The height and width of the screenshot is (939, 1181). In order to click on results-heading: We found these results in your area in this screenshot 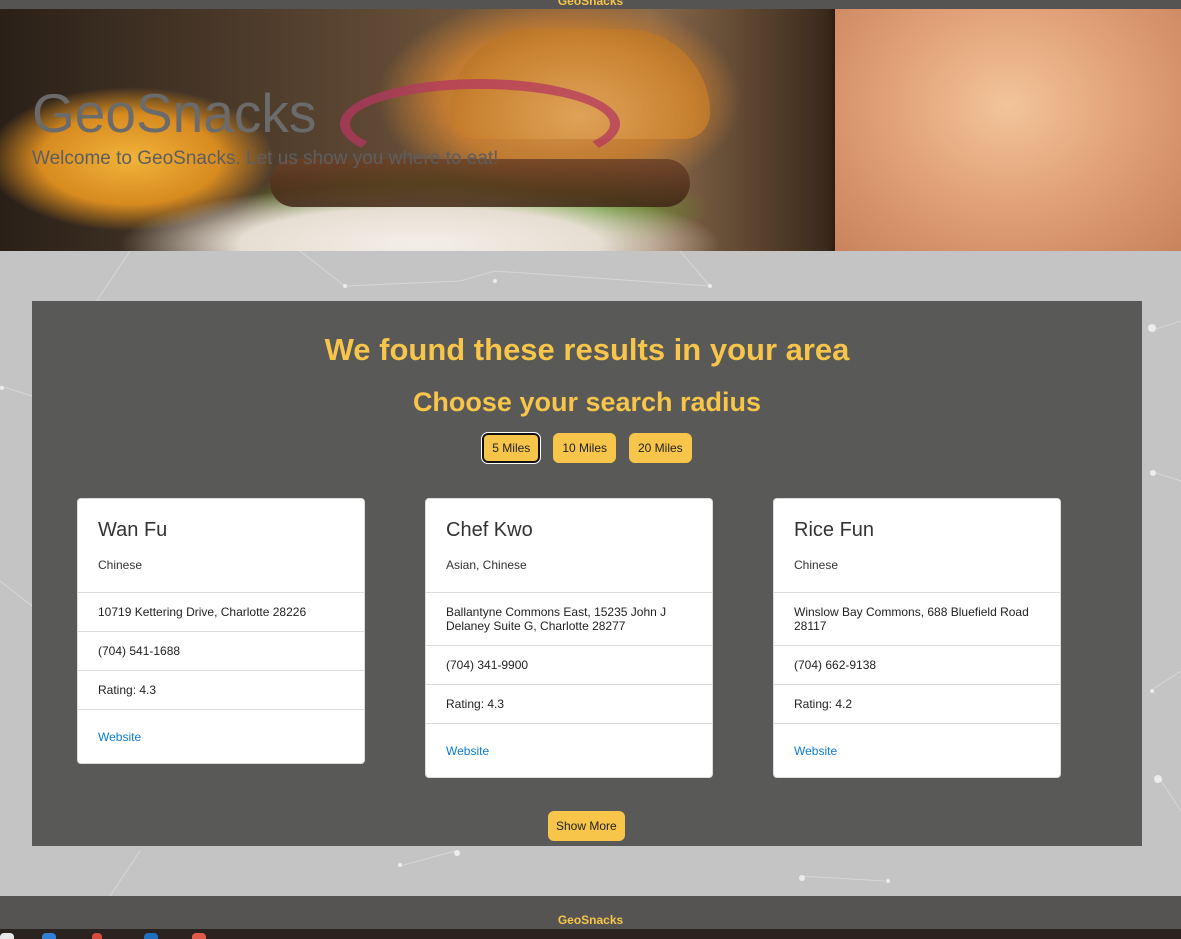, I will do `click(587, 349)`.